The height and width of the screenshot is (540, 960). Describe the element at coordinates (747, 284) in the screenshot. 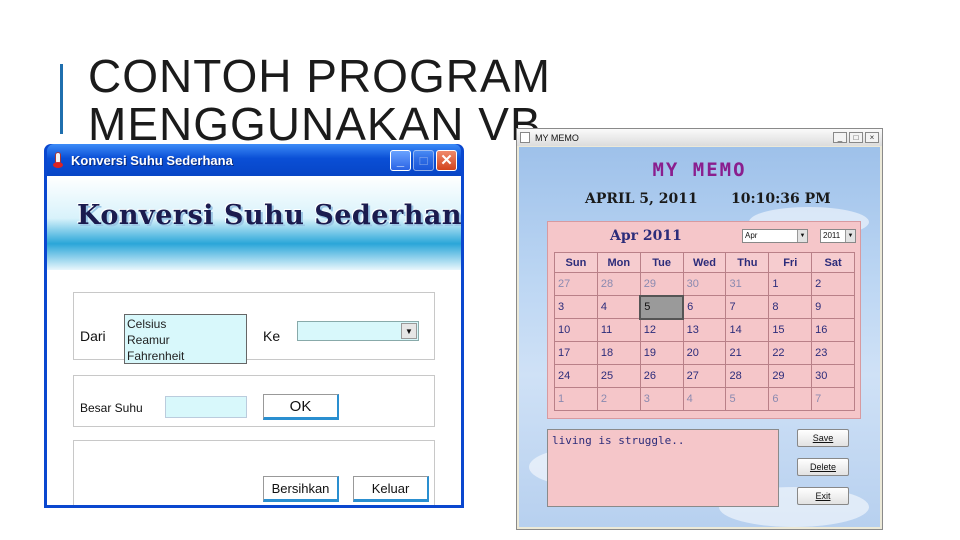

I see `calendar-day-cell: 31` at that location.